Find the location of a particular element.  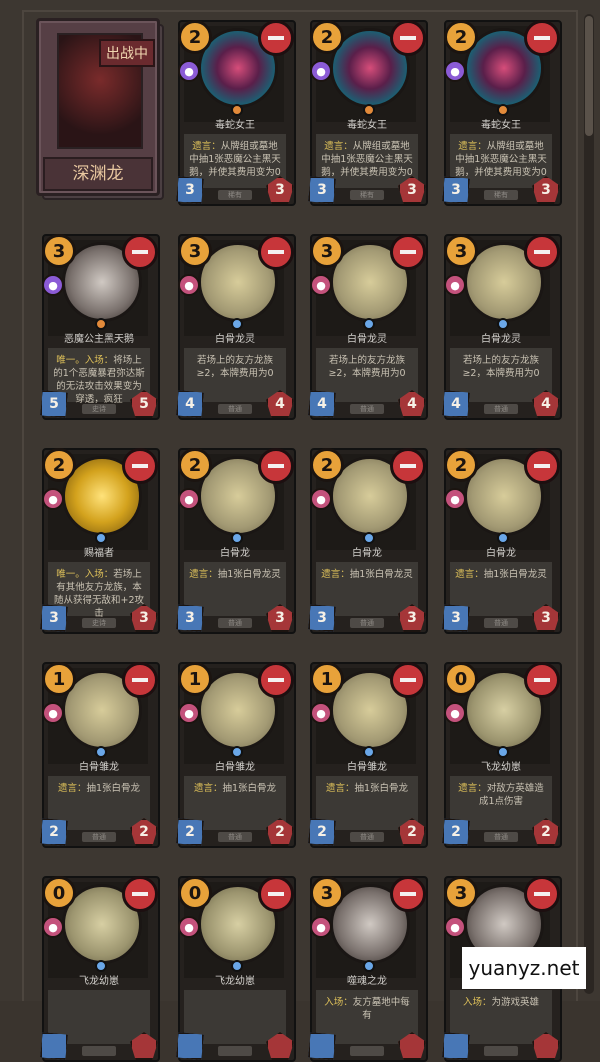

card-17: 0 ● 飞龙幼崽 is located at coordinates (235, 967).